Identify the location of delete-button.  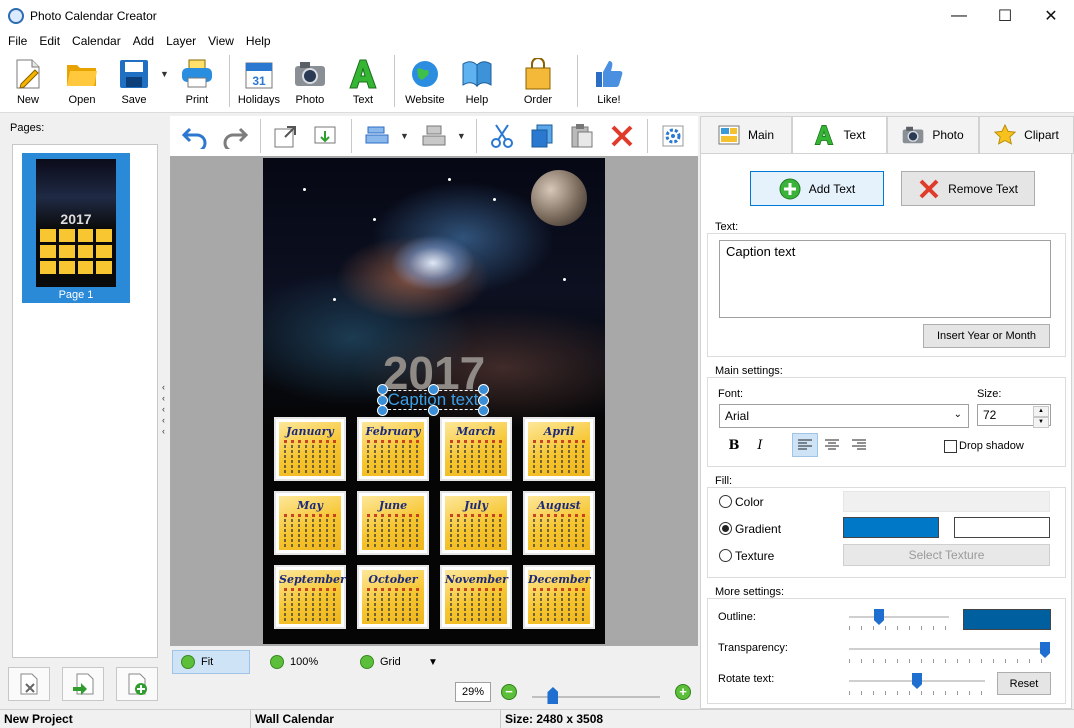
(622, 136).